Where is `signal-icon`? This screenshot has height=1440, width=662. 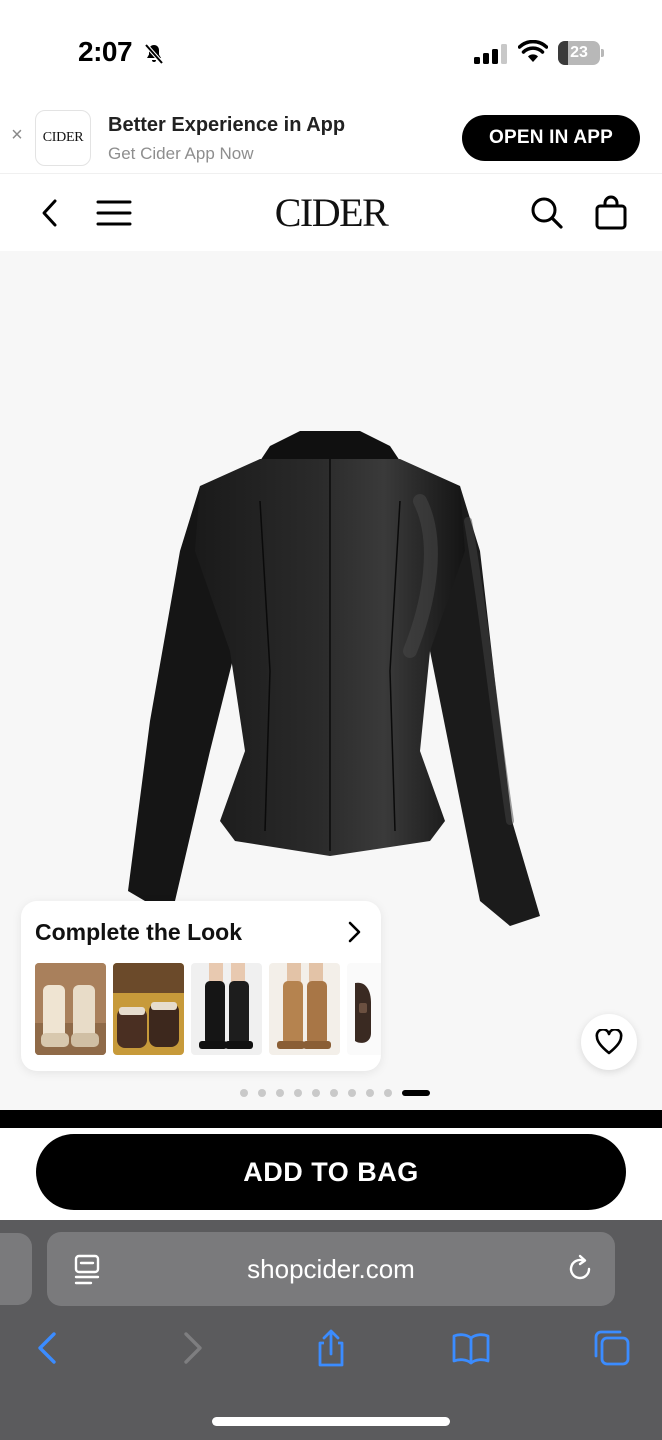 signal-icon is located at coordinates (490, 54).